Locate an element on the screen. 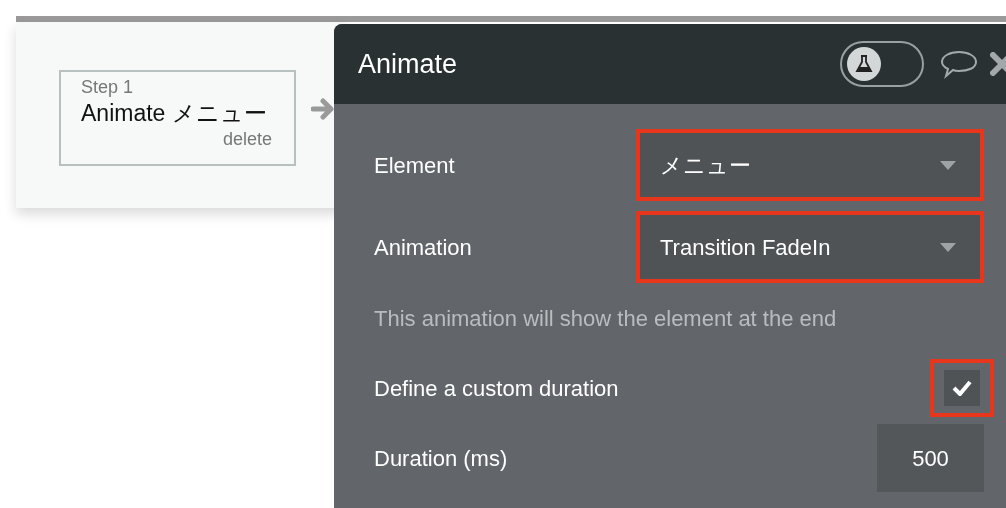  arrow-icon is located at coordinates (322, 109).